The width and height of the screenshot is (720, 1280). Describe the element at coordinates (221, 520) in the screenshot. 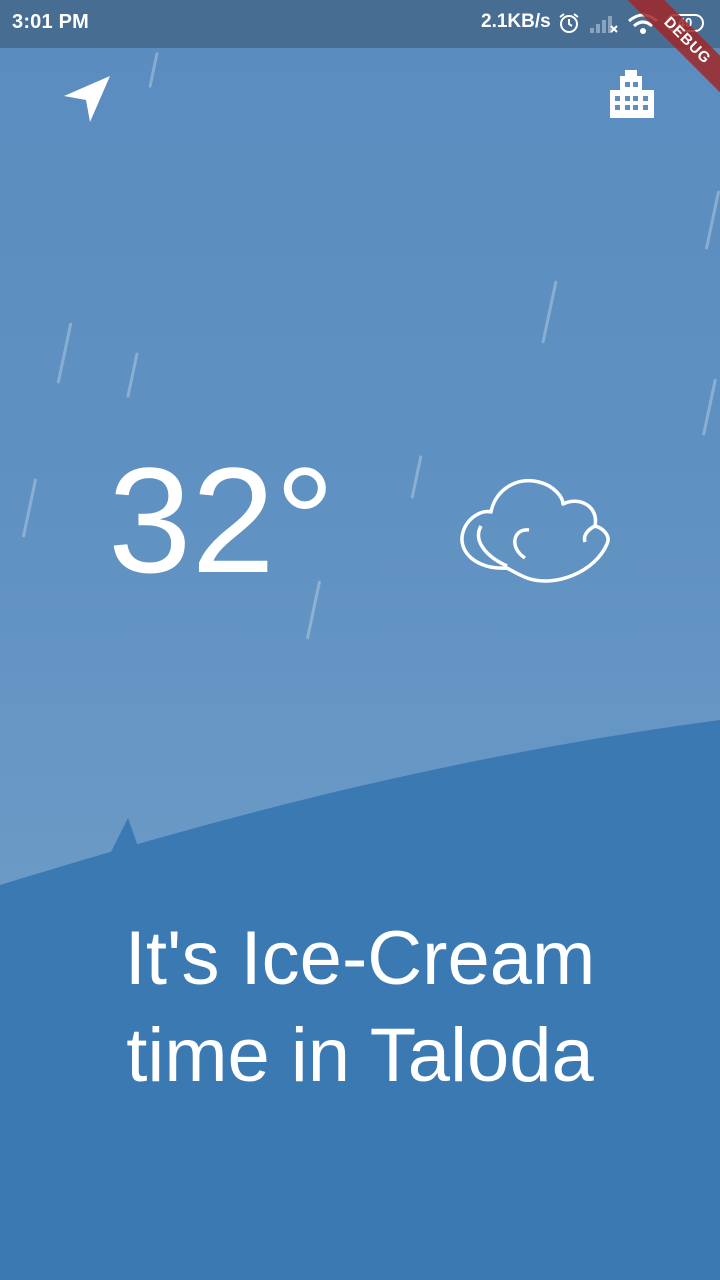

I see `temperature-value: 32°` at that location.